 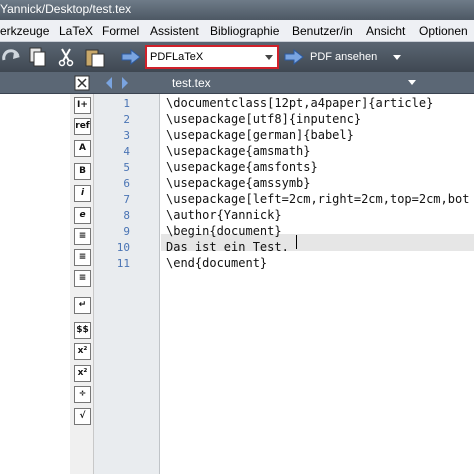 I want to click on code-line: \end{document}, so click(x=216, y=263).